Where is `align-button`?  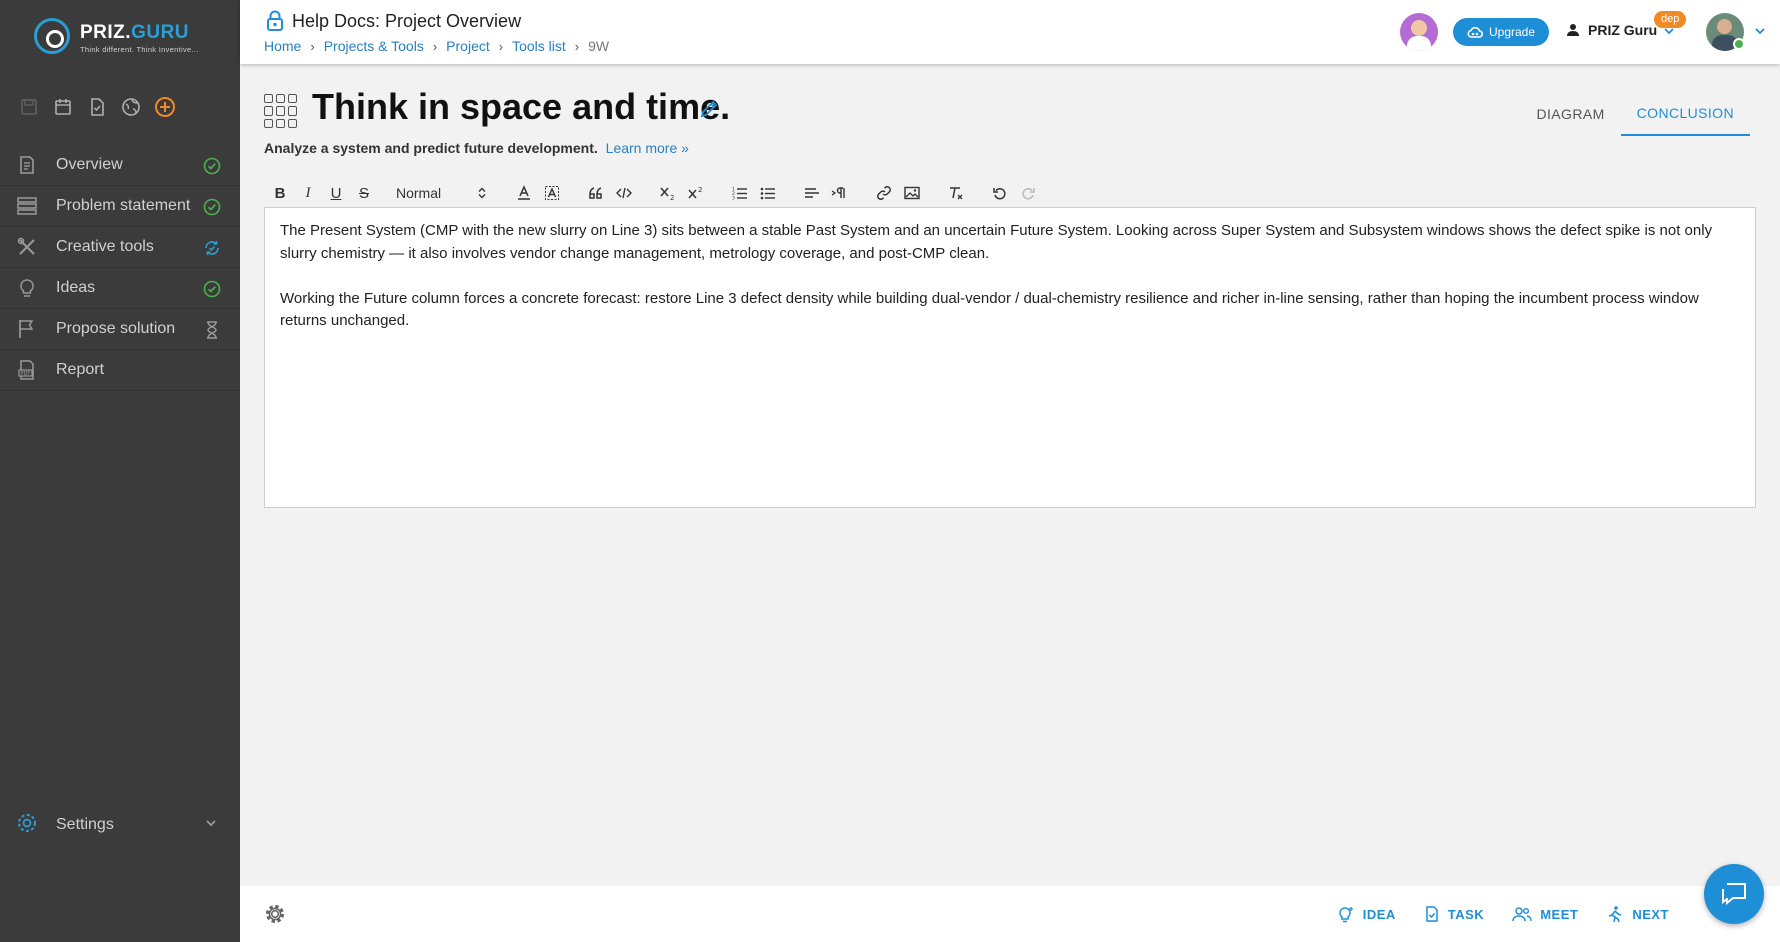
align-button is located at coordinates (812, 193).